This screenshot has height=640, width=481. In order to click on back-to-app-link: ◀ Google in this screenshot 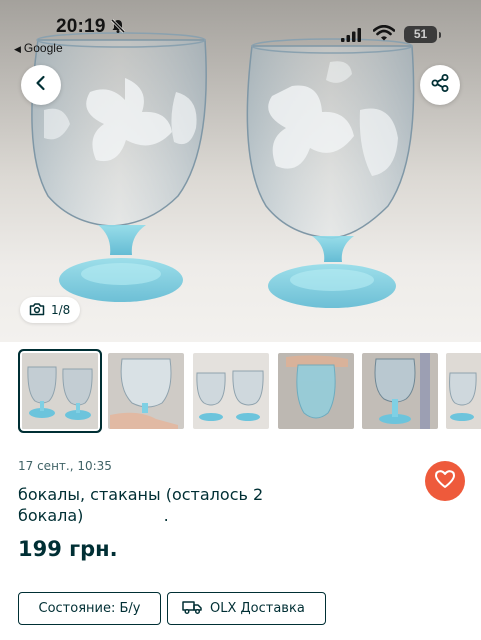, I will do `click(38, 48)`.